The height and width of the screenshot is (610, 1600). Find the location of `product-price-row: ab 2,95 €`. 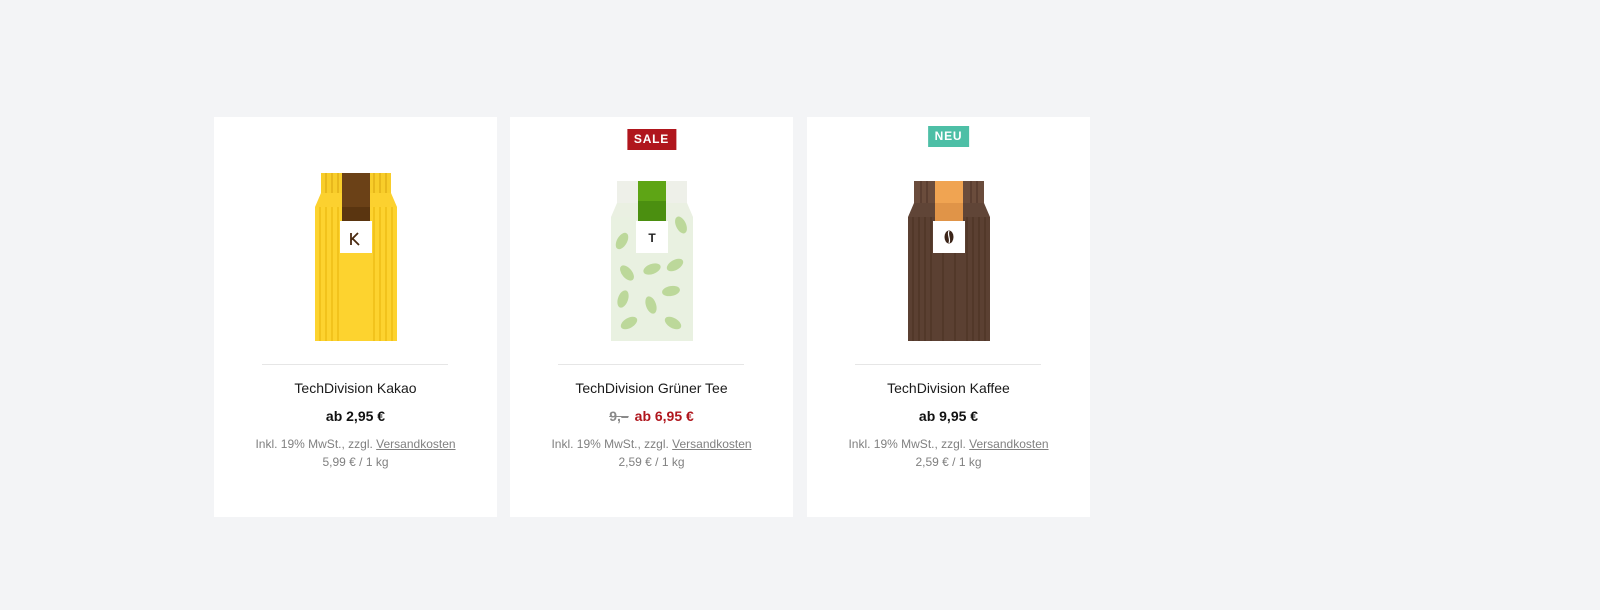

product-price-row: ab 2,95 € is located at coordinates (355, 416).